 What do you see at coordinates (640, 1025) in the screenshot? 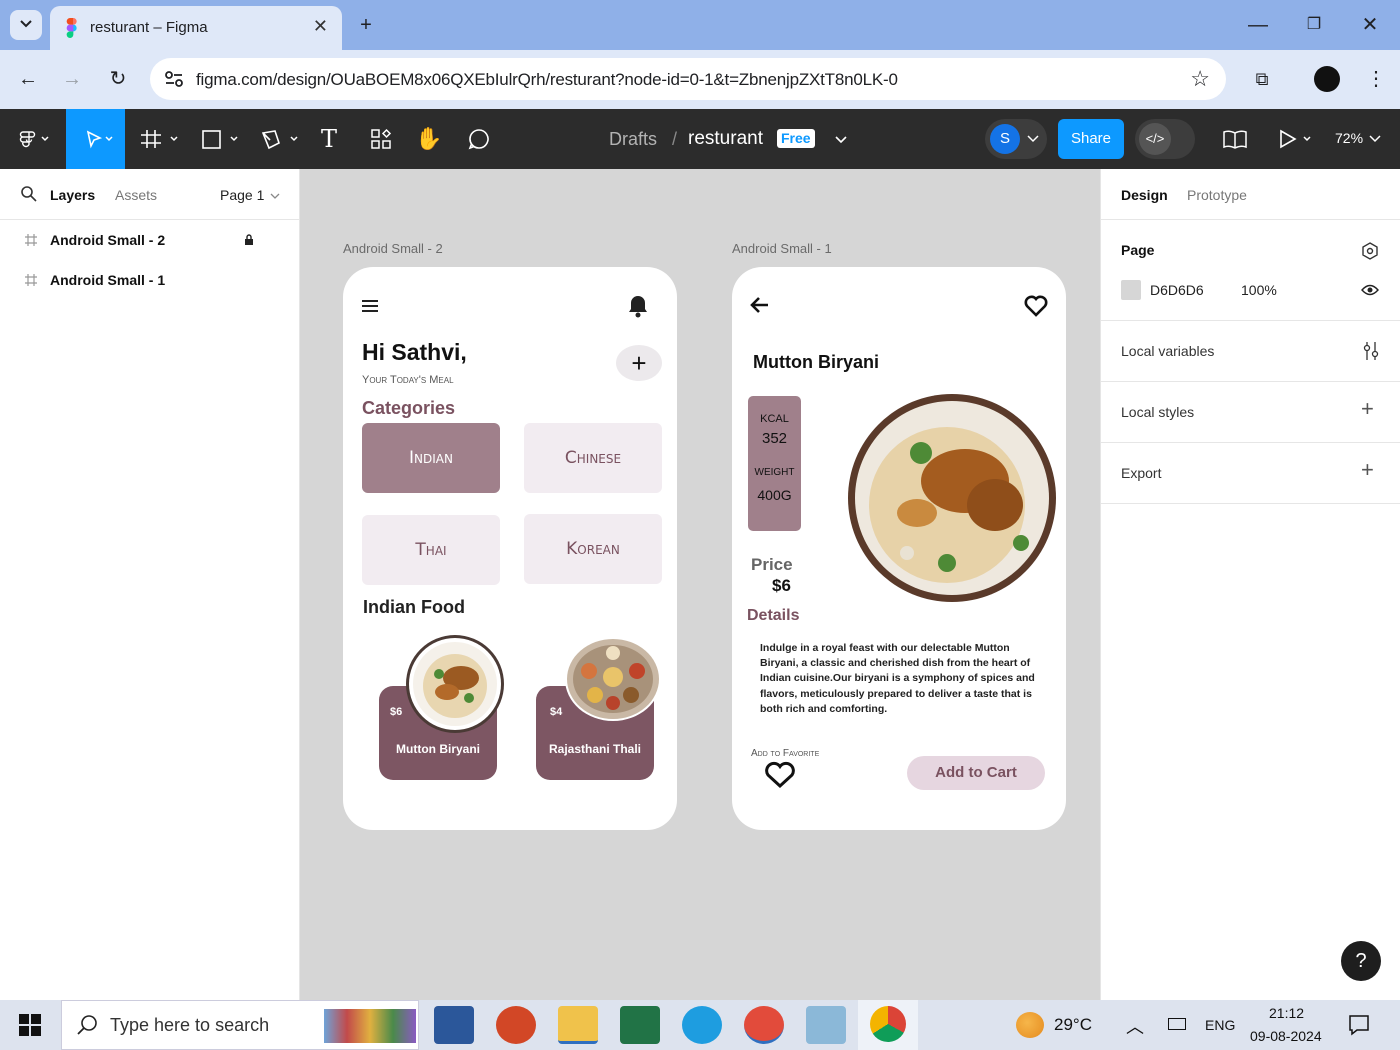
I see `excel-app-icon` at bounding box center [640, 1025].